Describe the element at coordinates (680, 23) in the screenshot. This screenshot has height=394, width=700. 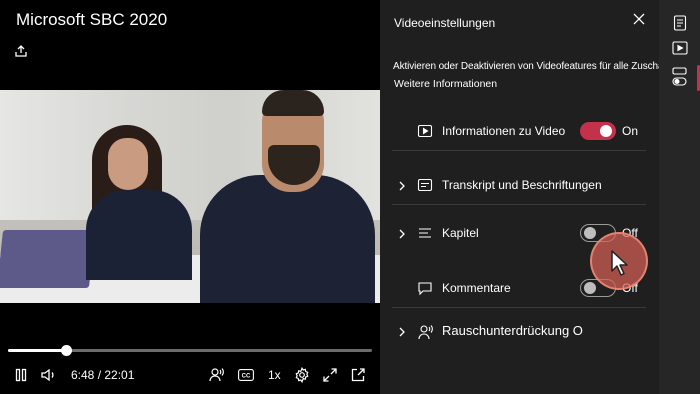
I see `document-icon` at that location.